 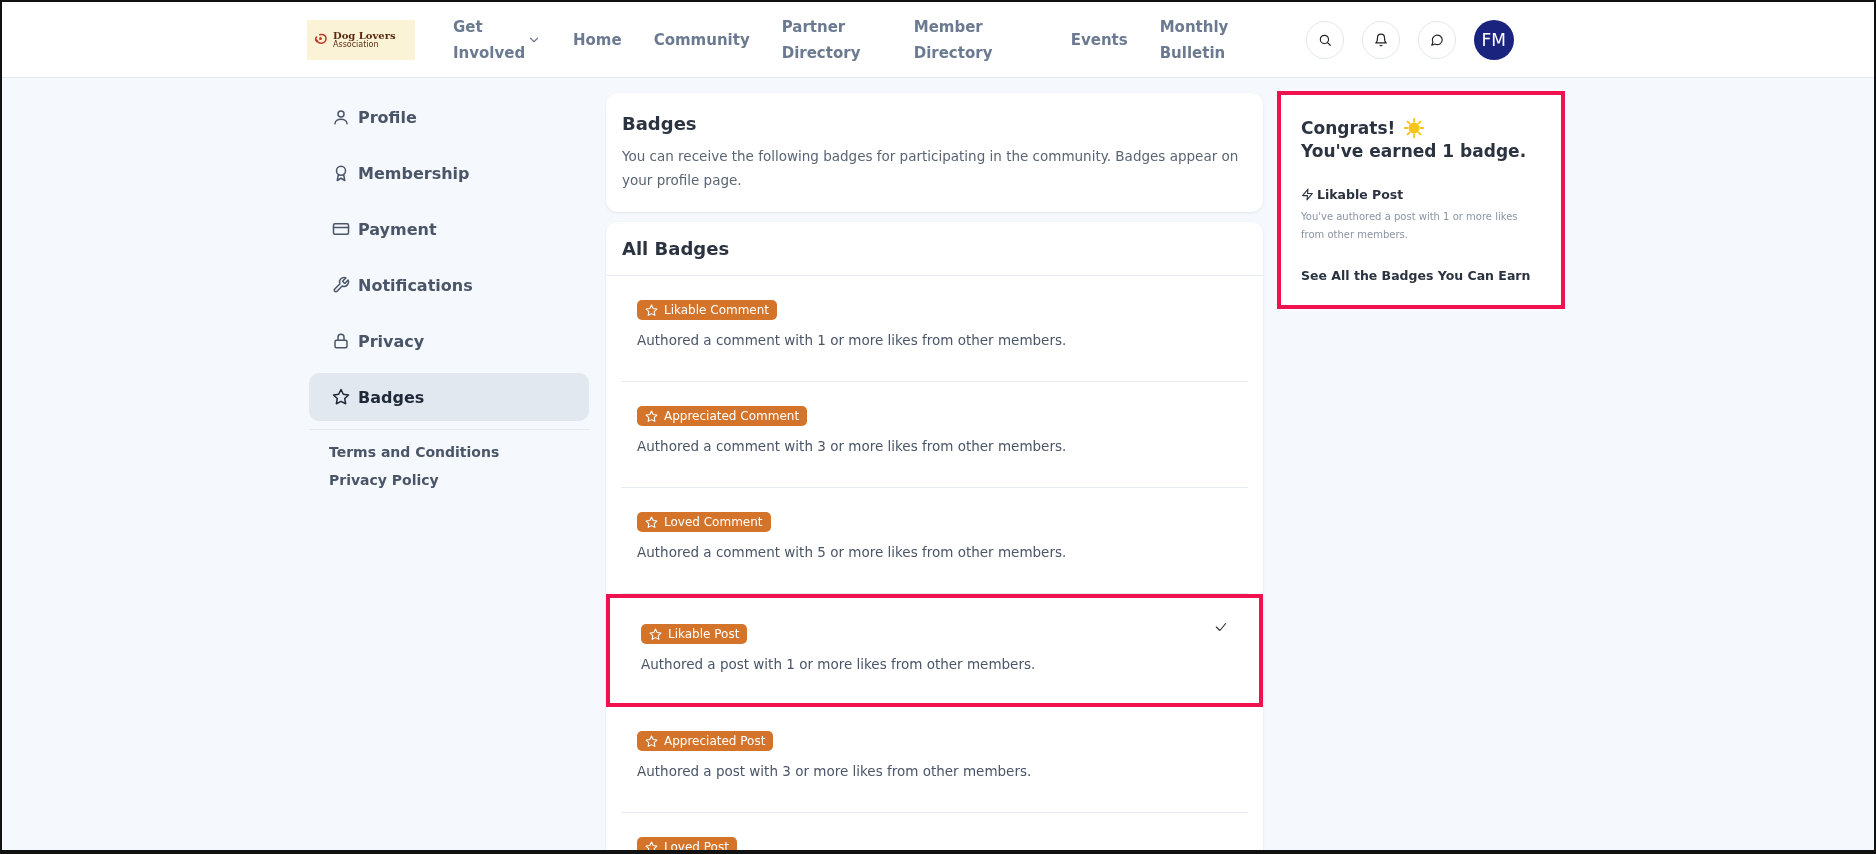 I want to click on lightning-icon, so click(x=1307, y=194).